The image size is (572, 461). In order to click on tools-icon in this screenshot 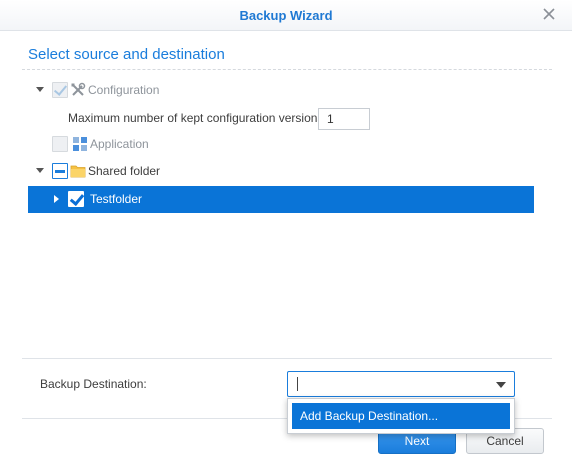, I will do `click(78, 89)`.